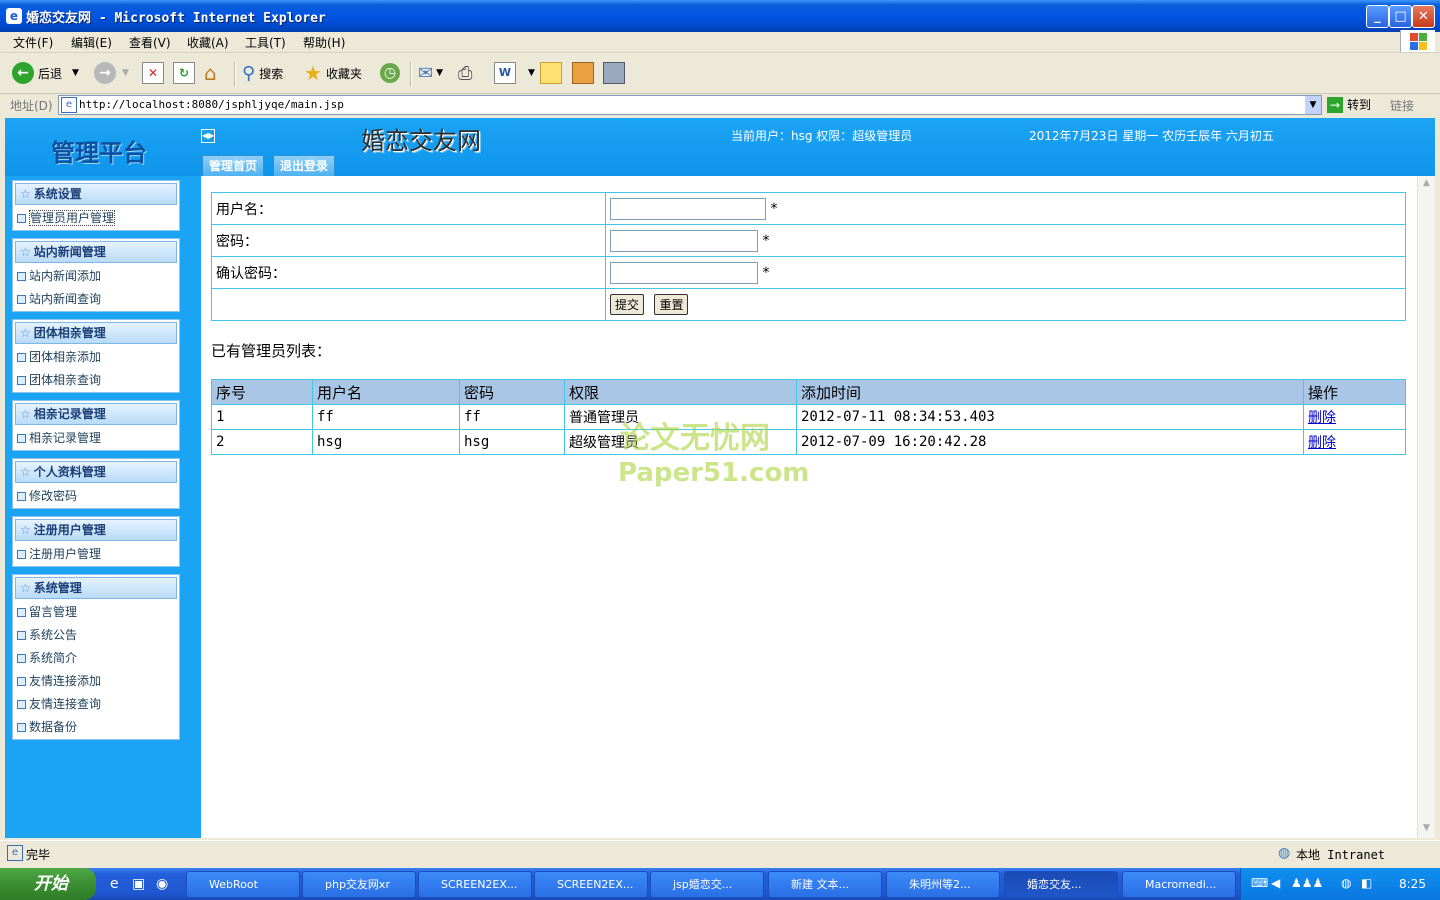  What do you see at coordinates (96, 425) in the screenshot?
I see `sidebar-group-dating-records: ☆ 相亲记录管理 相亲记录管理` at bounding box center [96, 425].